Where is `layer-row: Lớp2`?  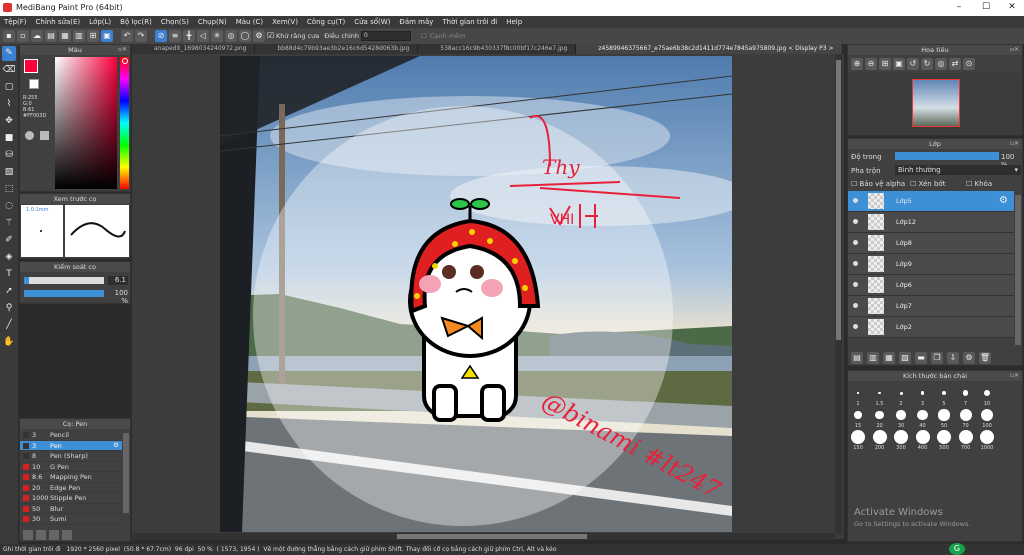 layer-row: Lớp2 is located at coordinates (931, 327).